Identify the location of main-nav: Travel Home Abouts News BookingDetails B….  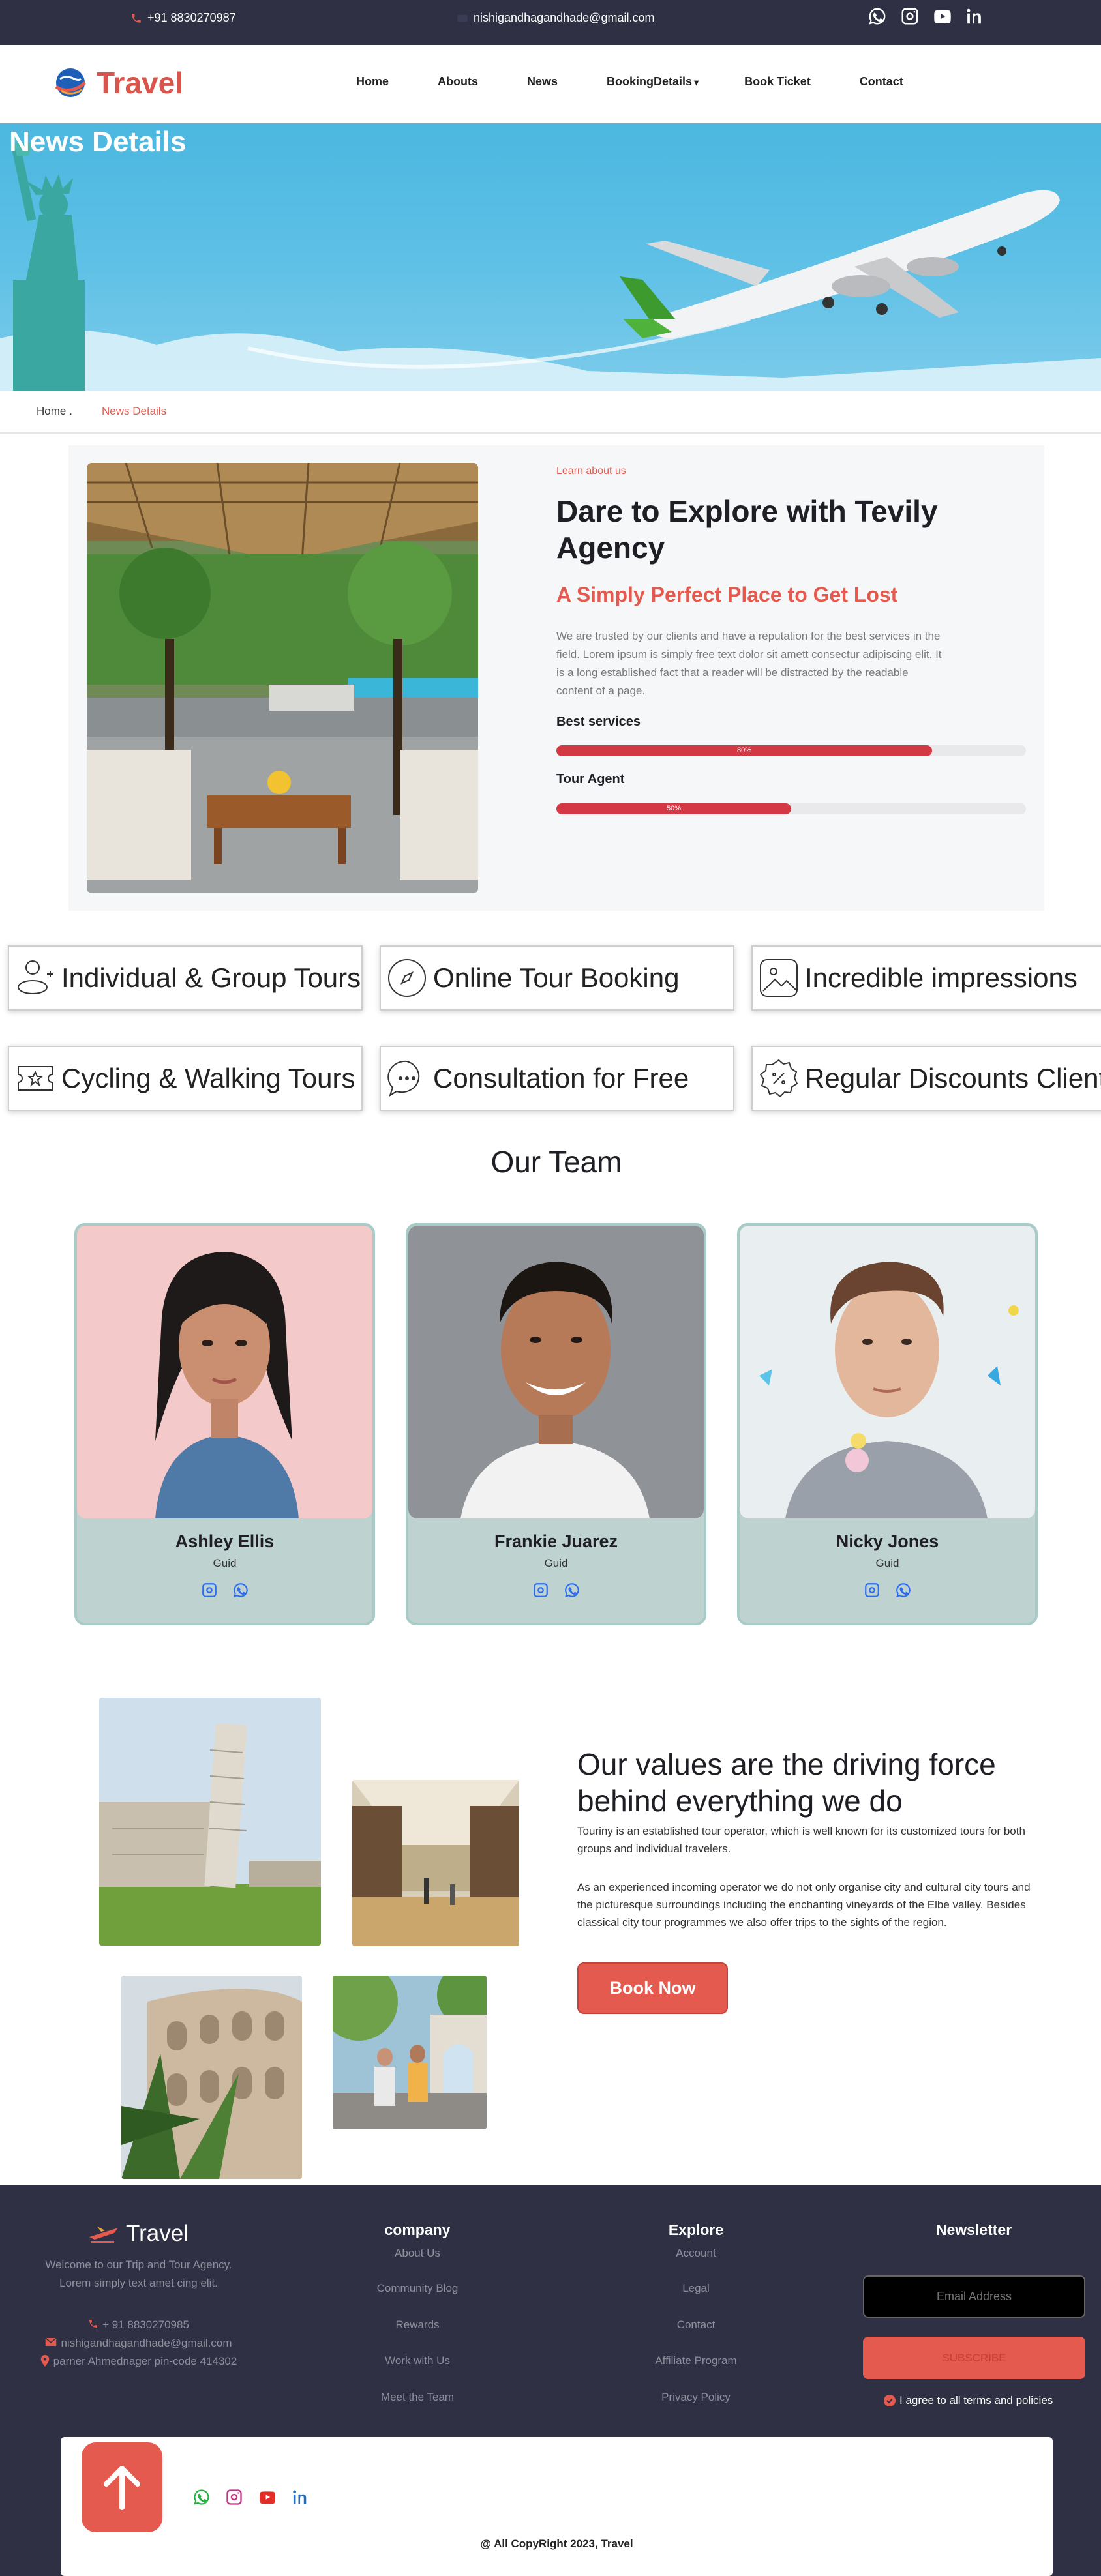
(550, 84).